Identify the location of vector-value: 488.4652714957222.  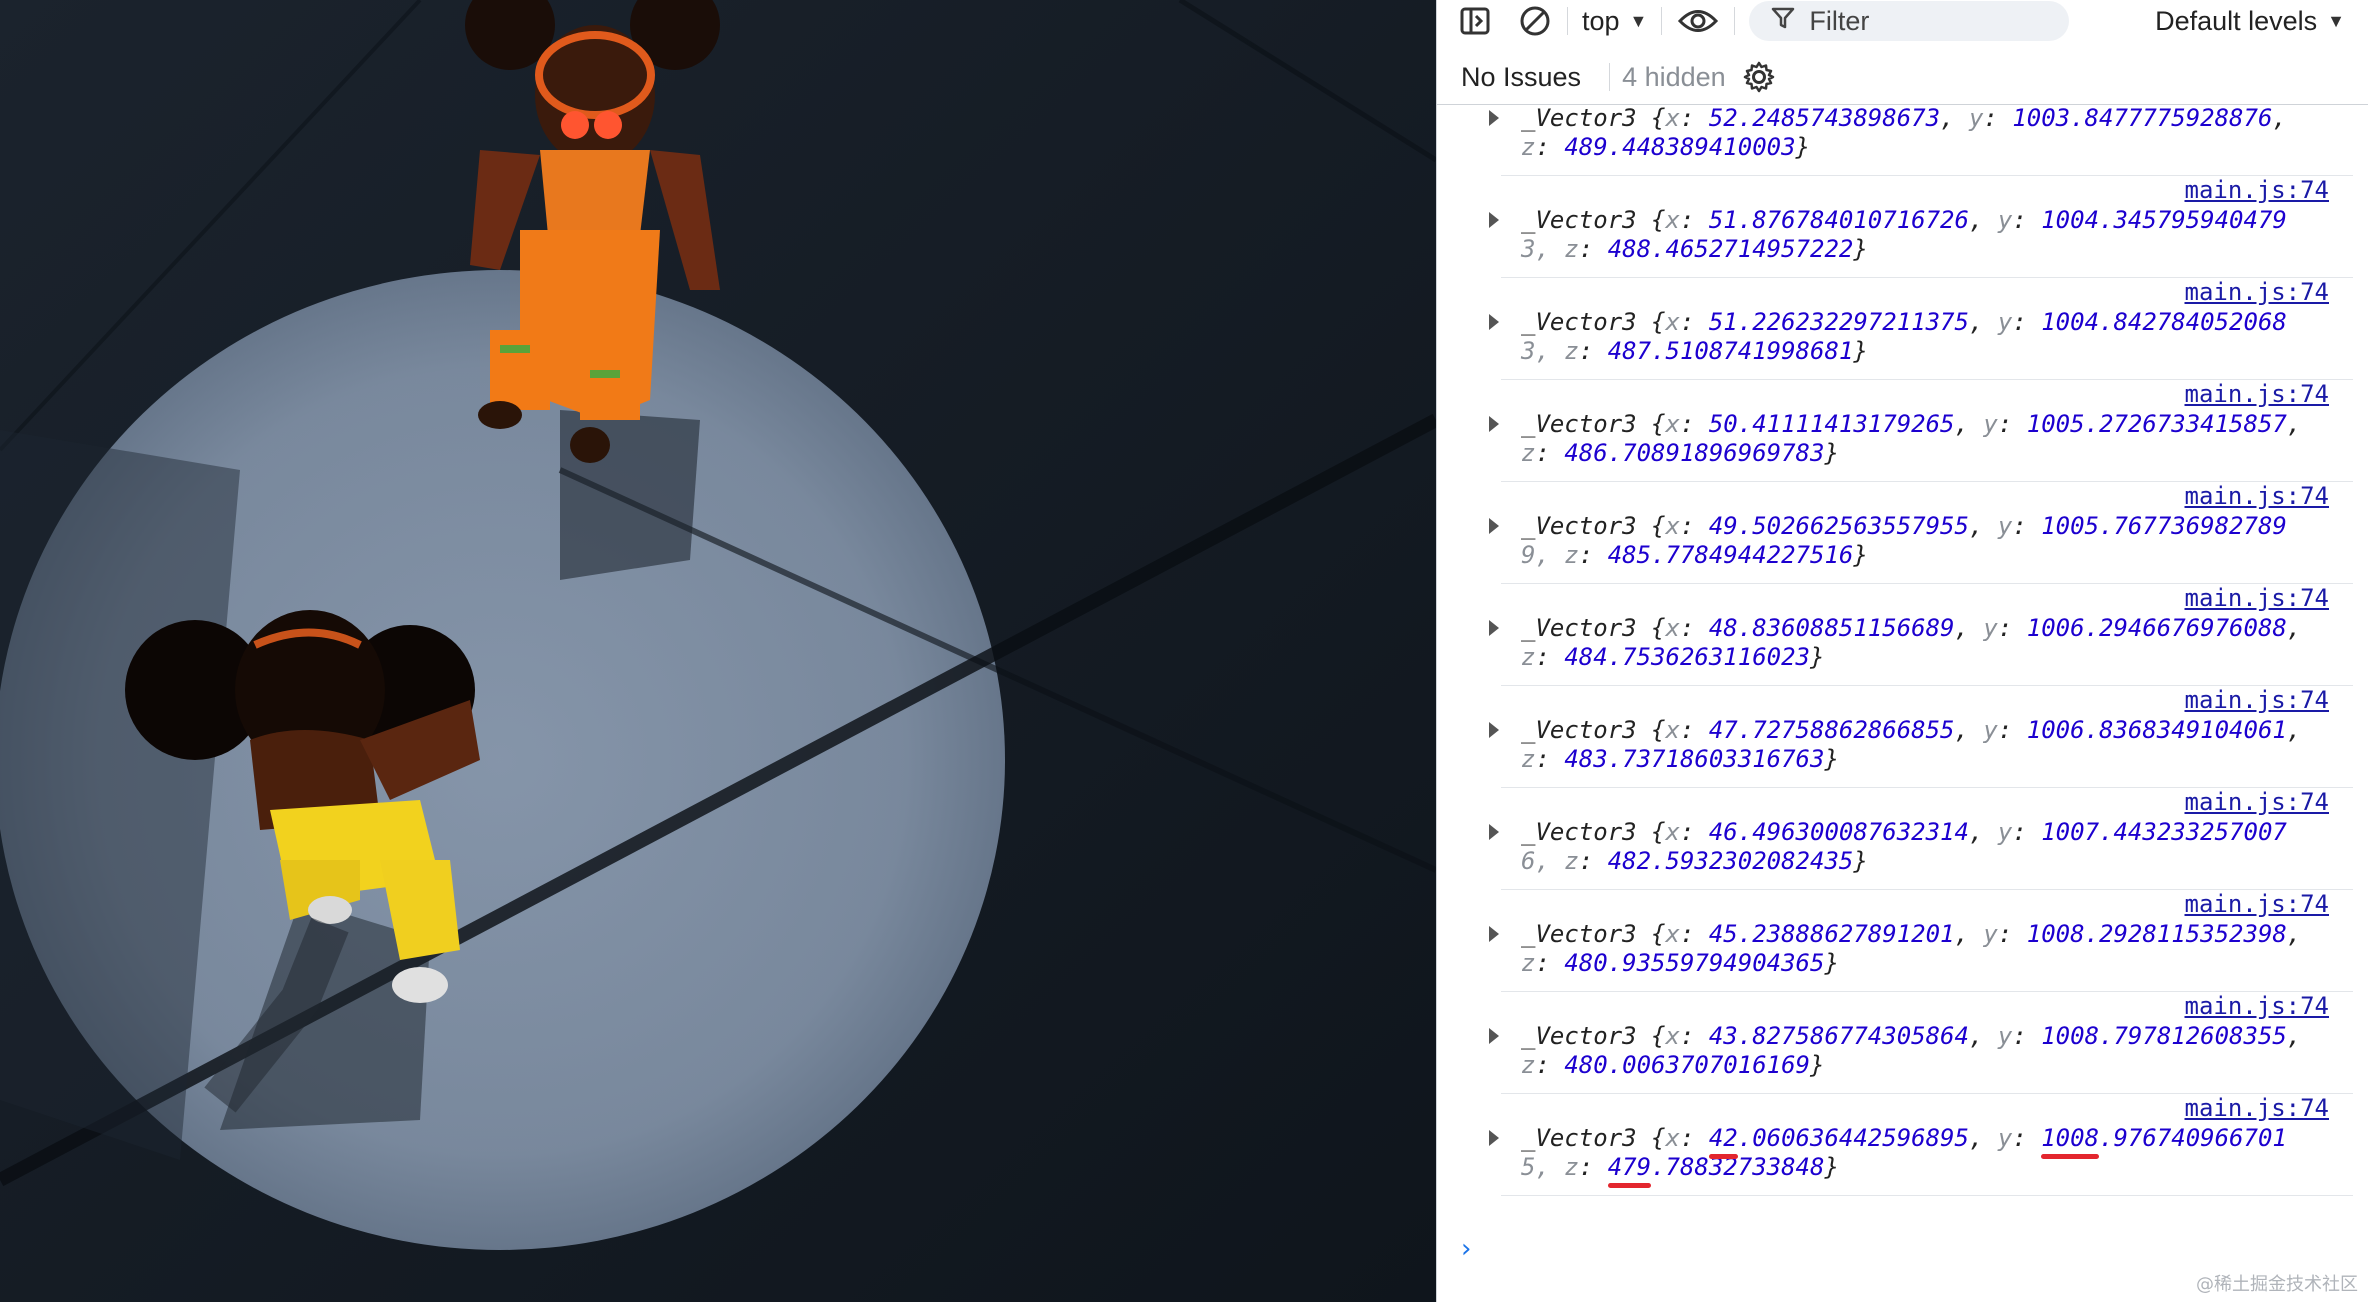
(1730, 249).